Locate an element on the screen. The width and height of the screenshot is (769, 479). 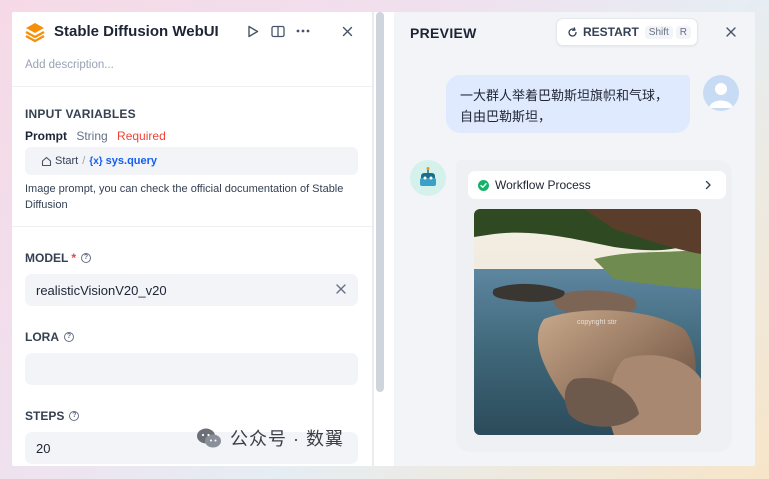
lora-input is located at coordinates (191, 369).